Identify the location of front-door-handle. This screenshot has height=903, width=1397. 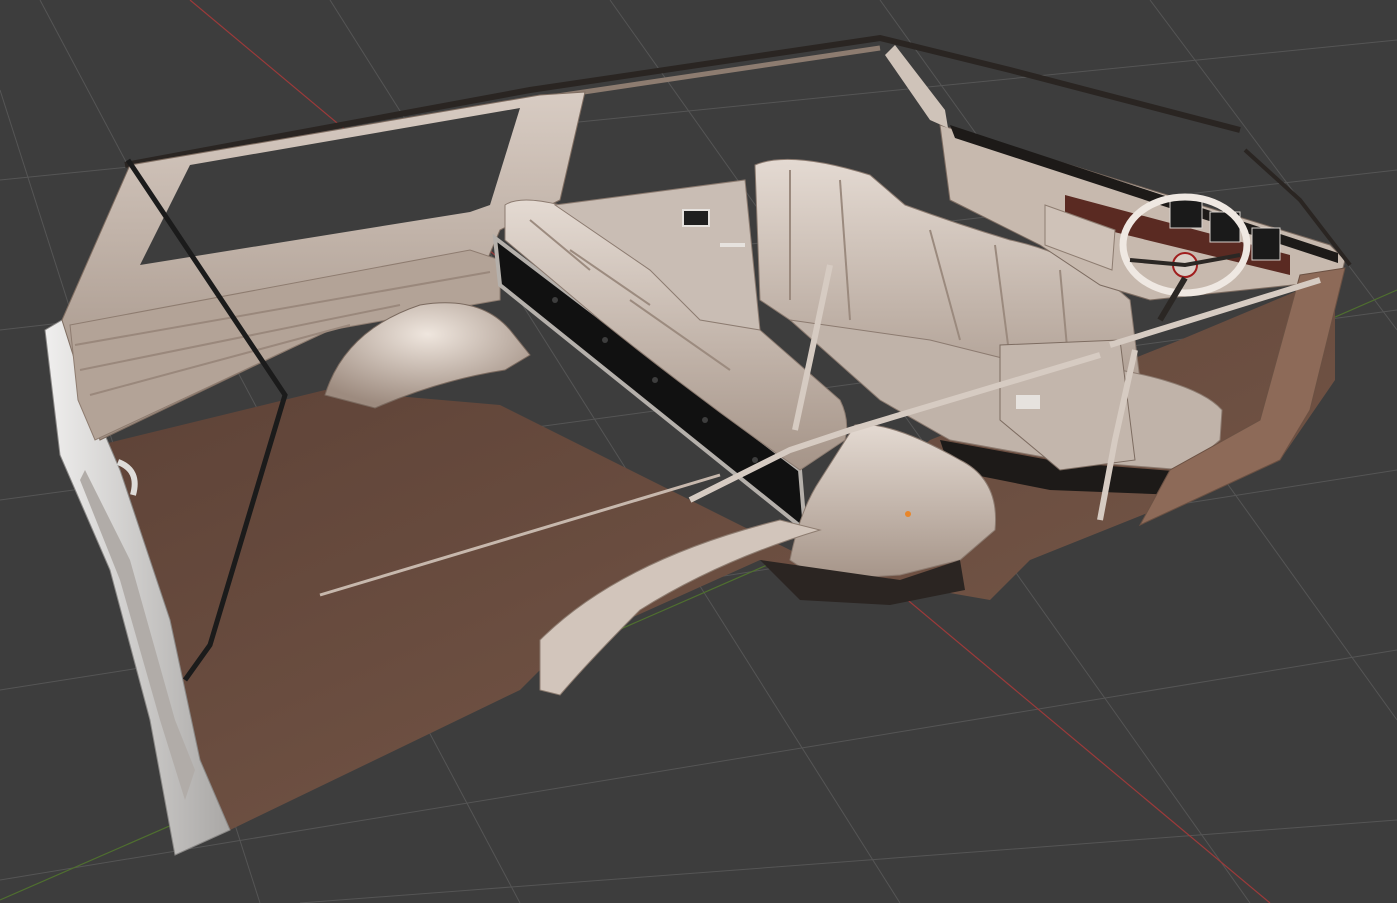
(1028, 402).